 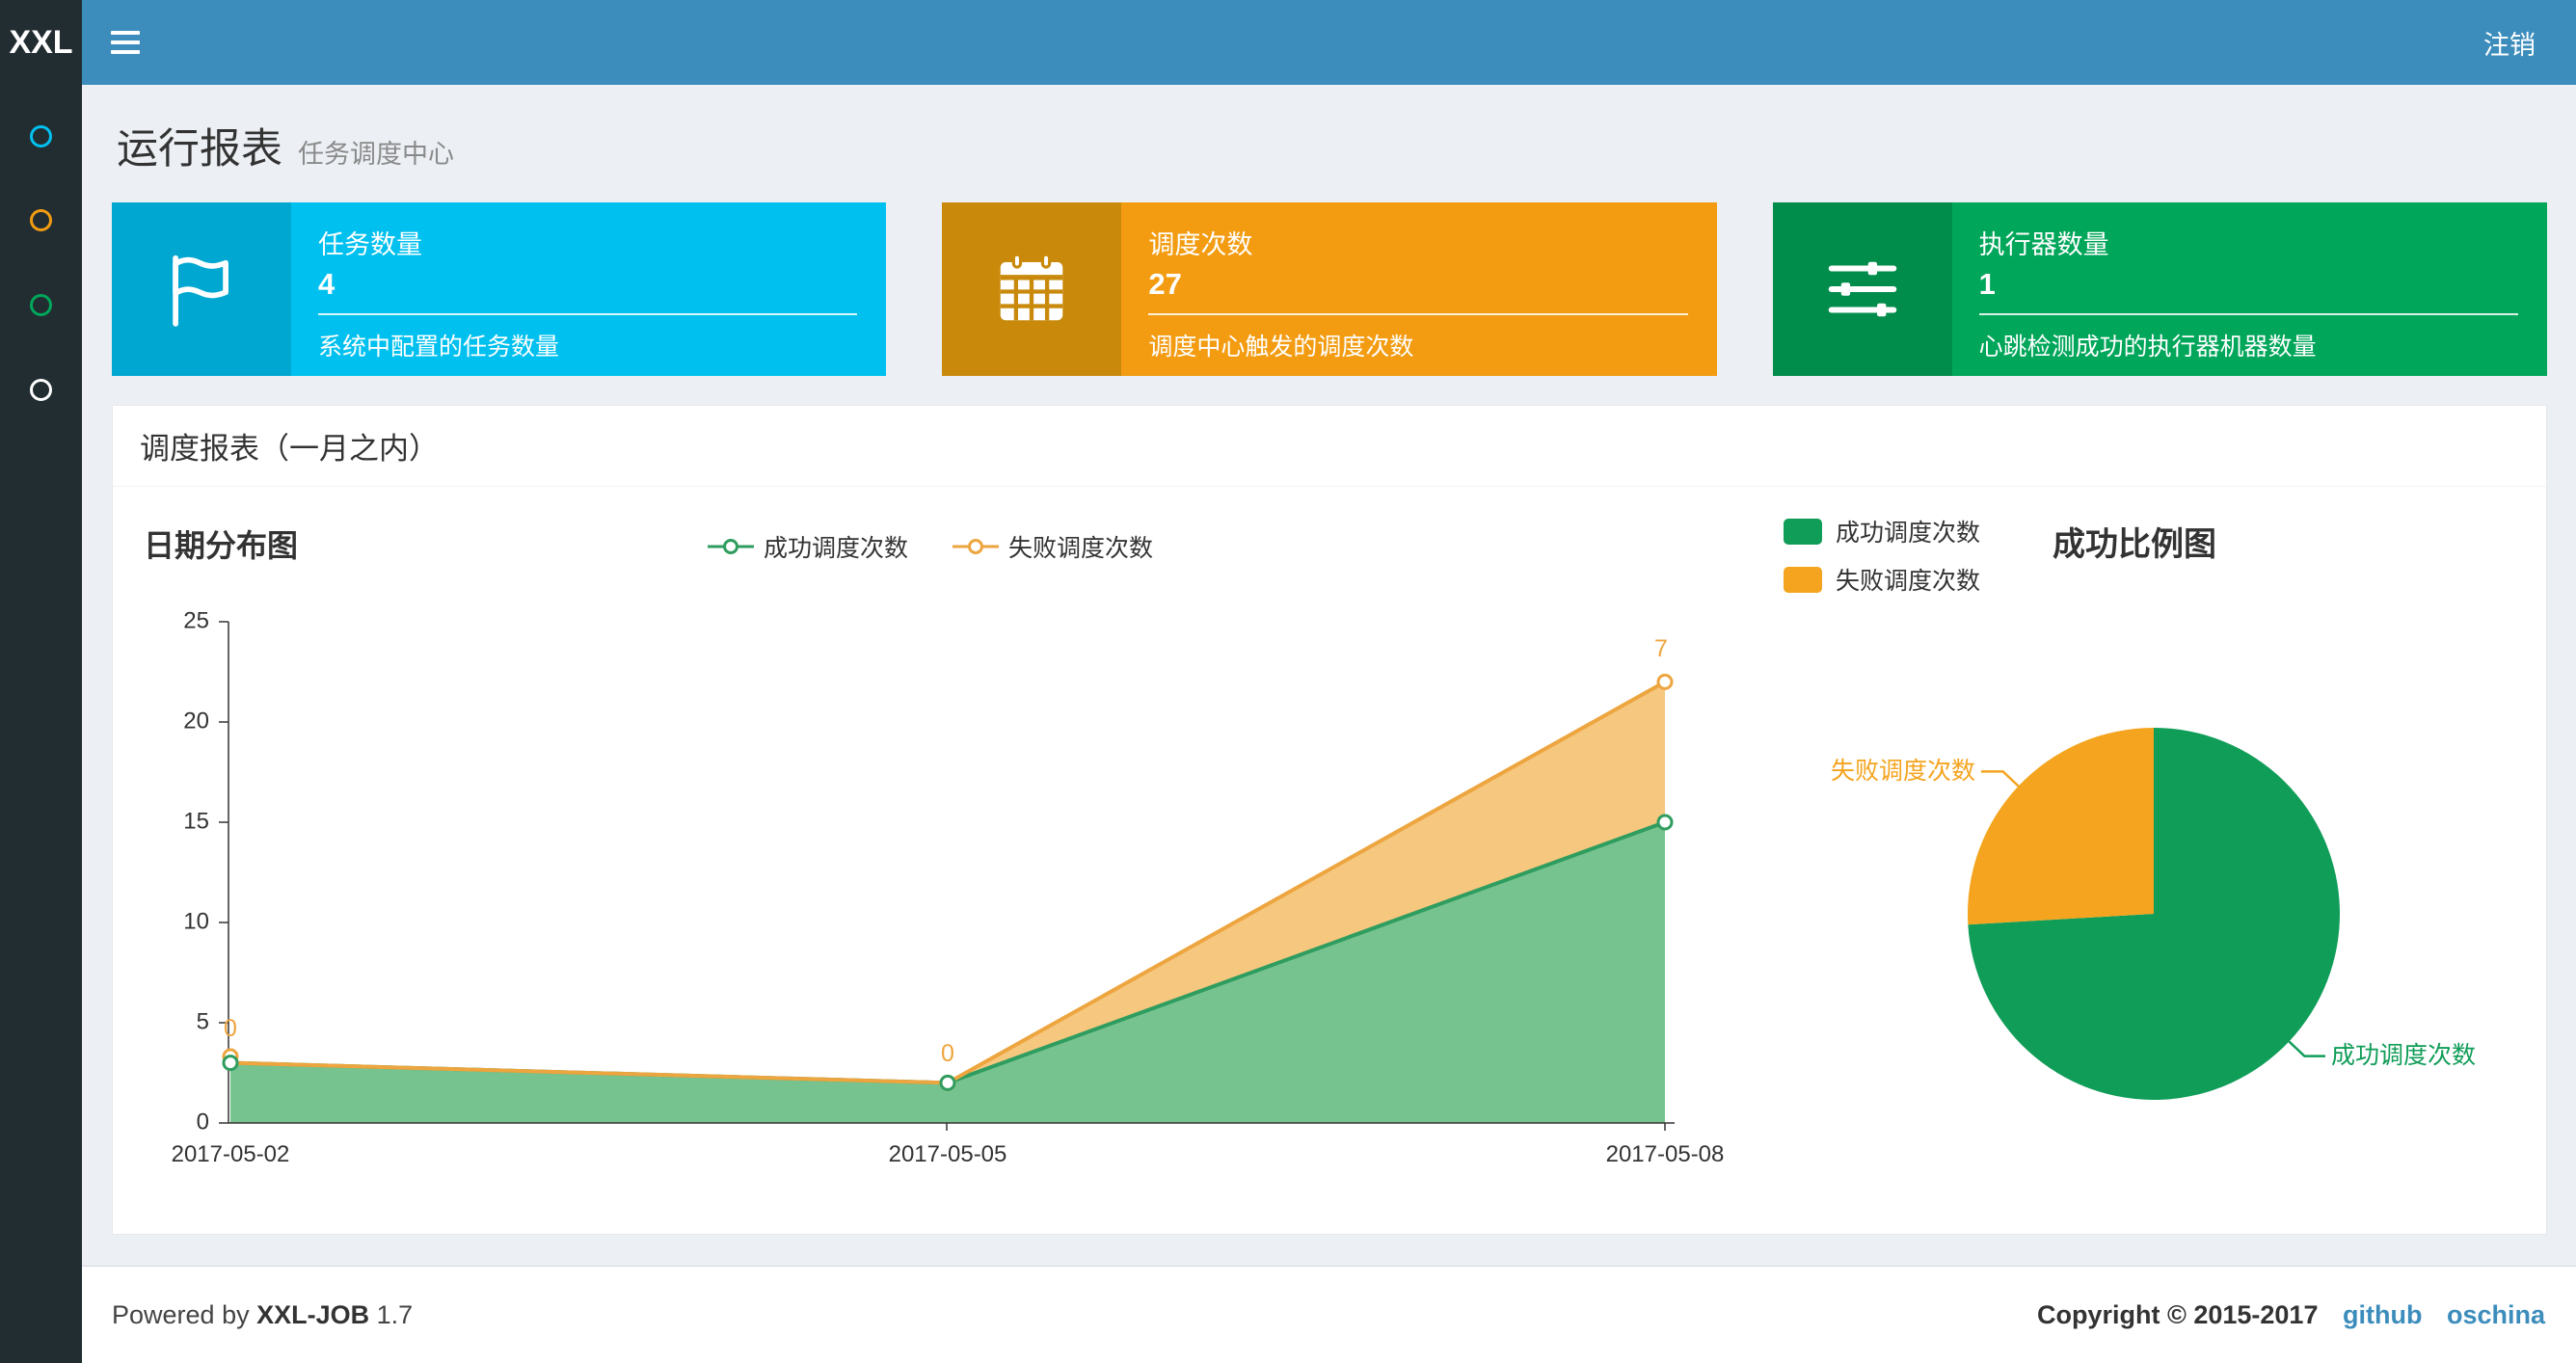 What do you see at coordinates (1803, 579) in the screenshot?
I see `legend-swatch-fail` at bounding box center [1803, 579].